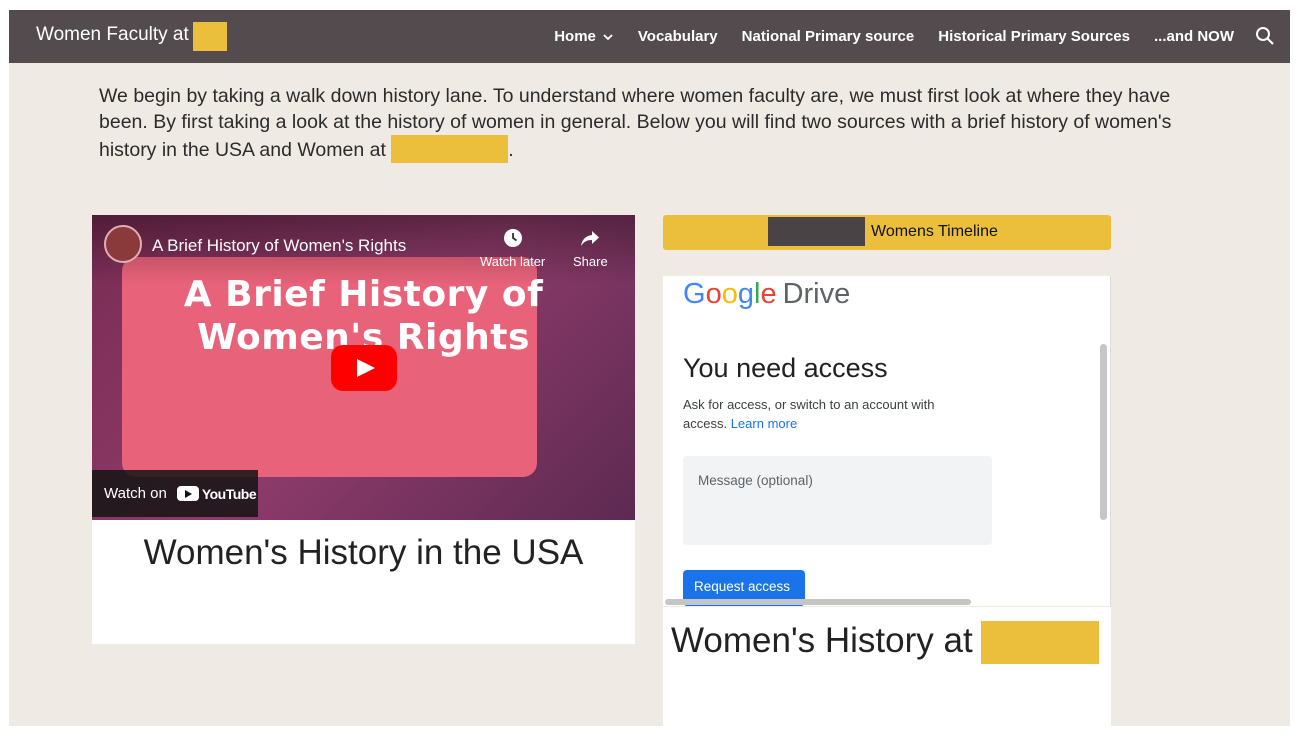 The height and width of the screenshot is (743, 1316). I want to click on share-button: Share, so click(590, 248).